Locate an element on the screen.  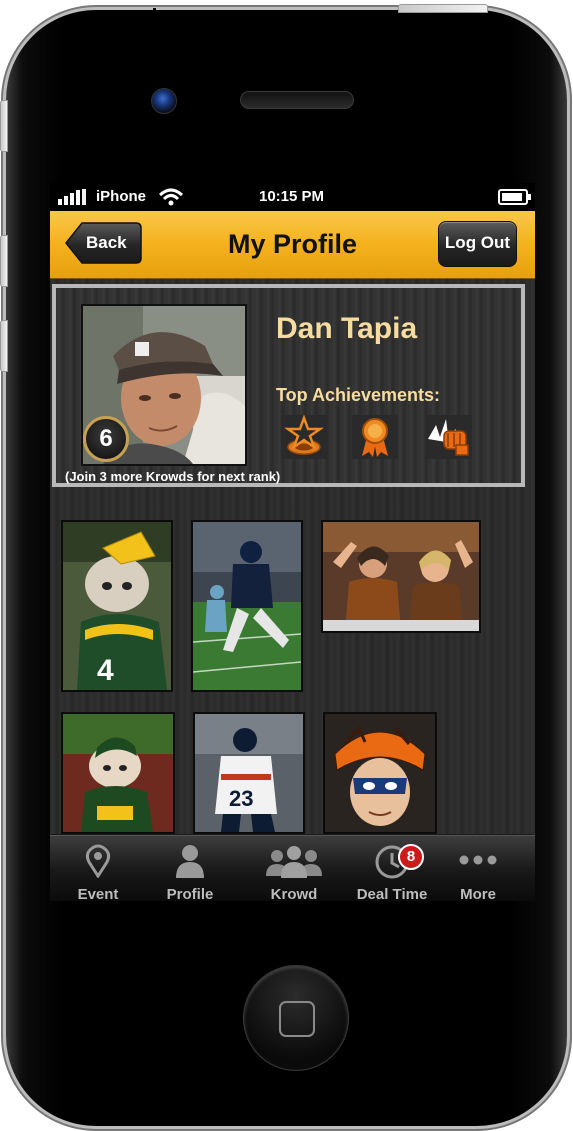
achievements-label: Top Achievements: is located at coordinates (358, 395).